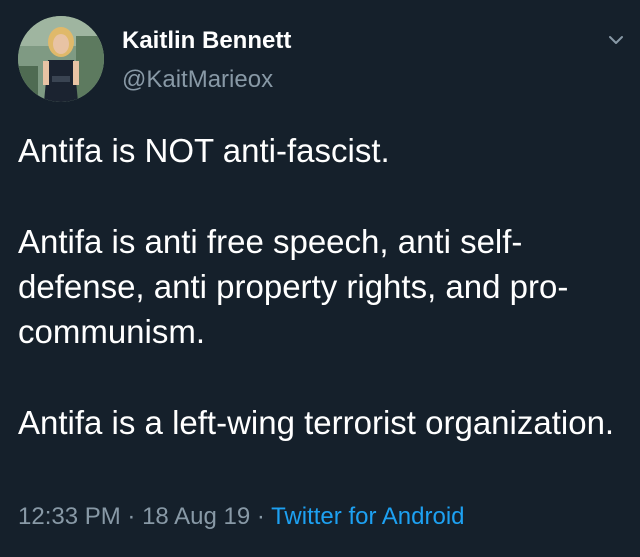  I want to click on tweet-date: 18 Aug 19, so click(196, 516).